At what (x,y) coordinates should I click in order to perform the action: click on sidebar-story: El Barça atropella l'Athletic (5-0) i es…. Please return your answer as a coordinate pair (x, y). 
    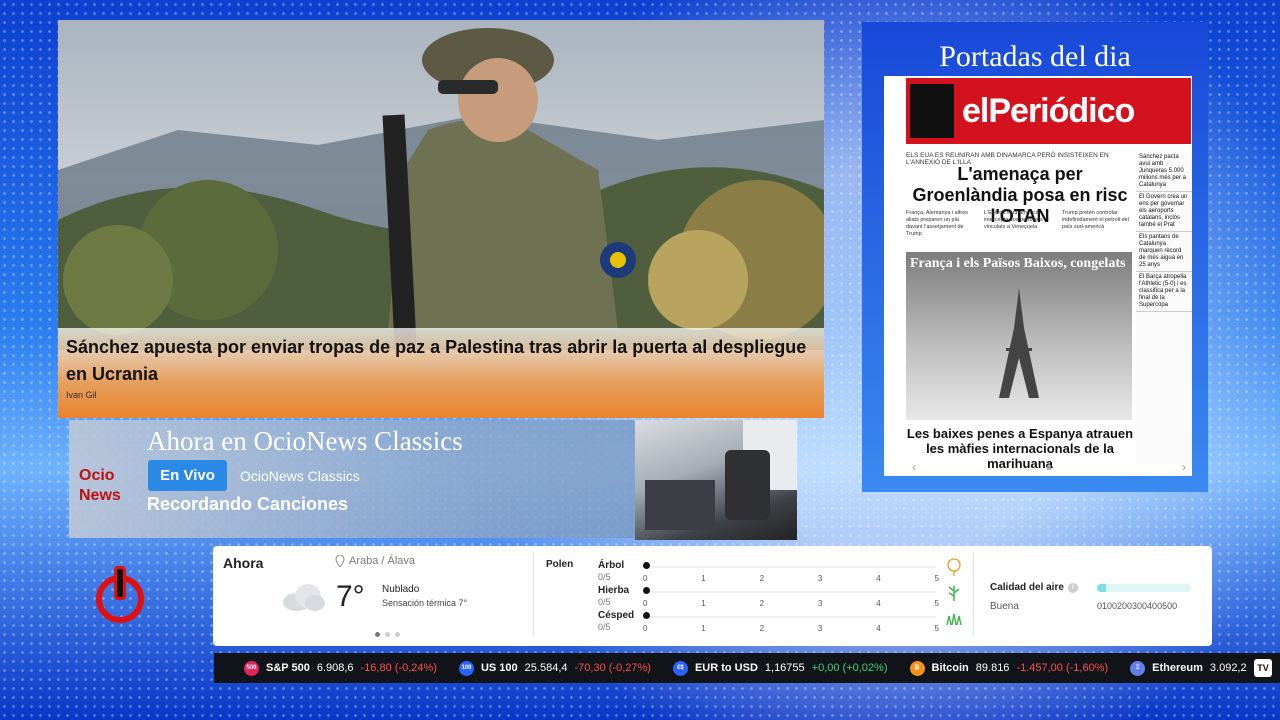
    Looking at the image, I should click on (1164, 292).